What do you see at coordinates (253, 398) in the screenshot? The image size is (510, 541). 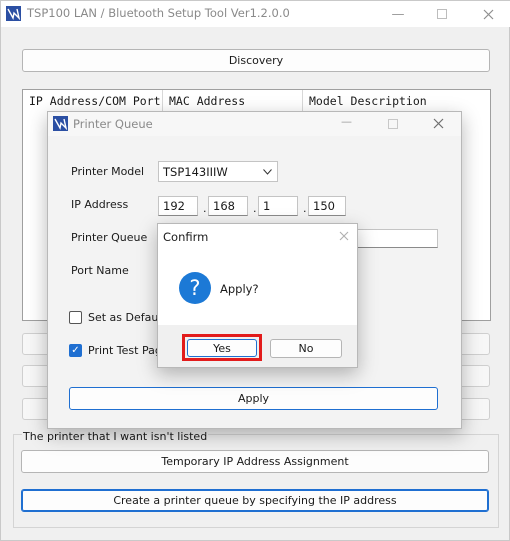 I see `apply-button: Apply` at bounding box center [253, 398].